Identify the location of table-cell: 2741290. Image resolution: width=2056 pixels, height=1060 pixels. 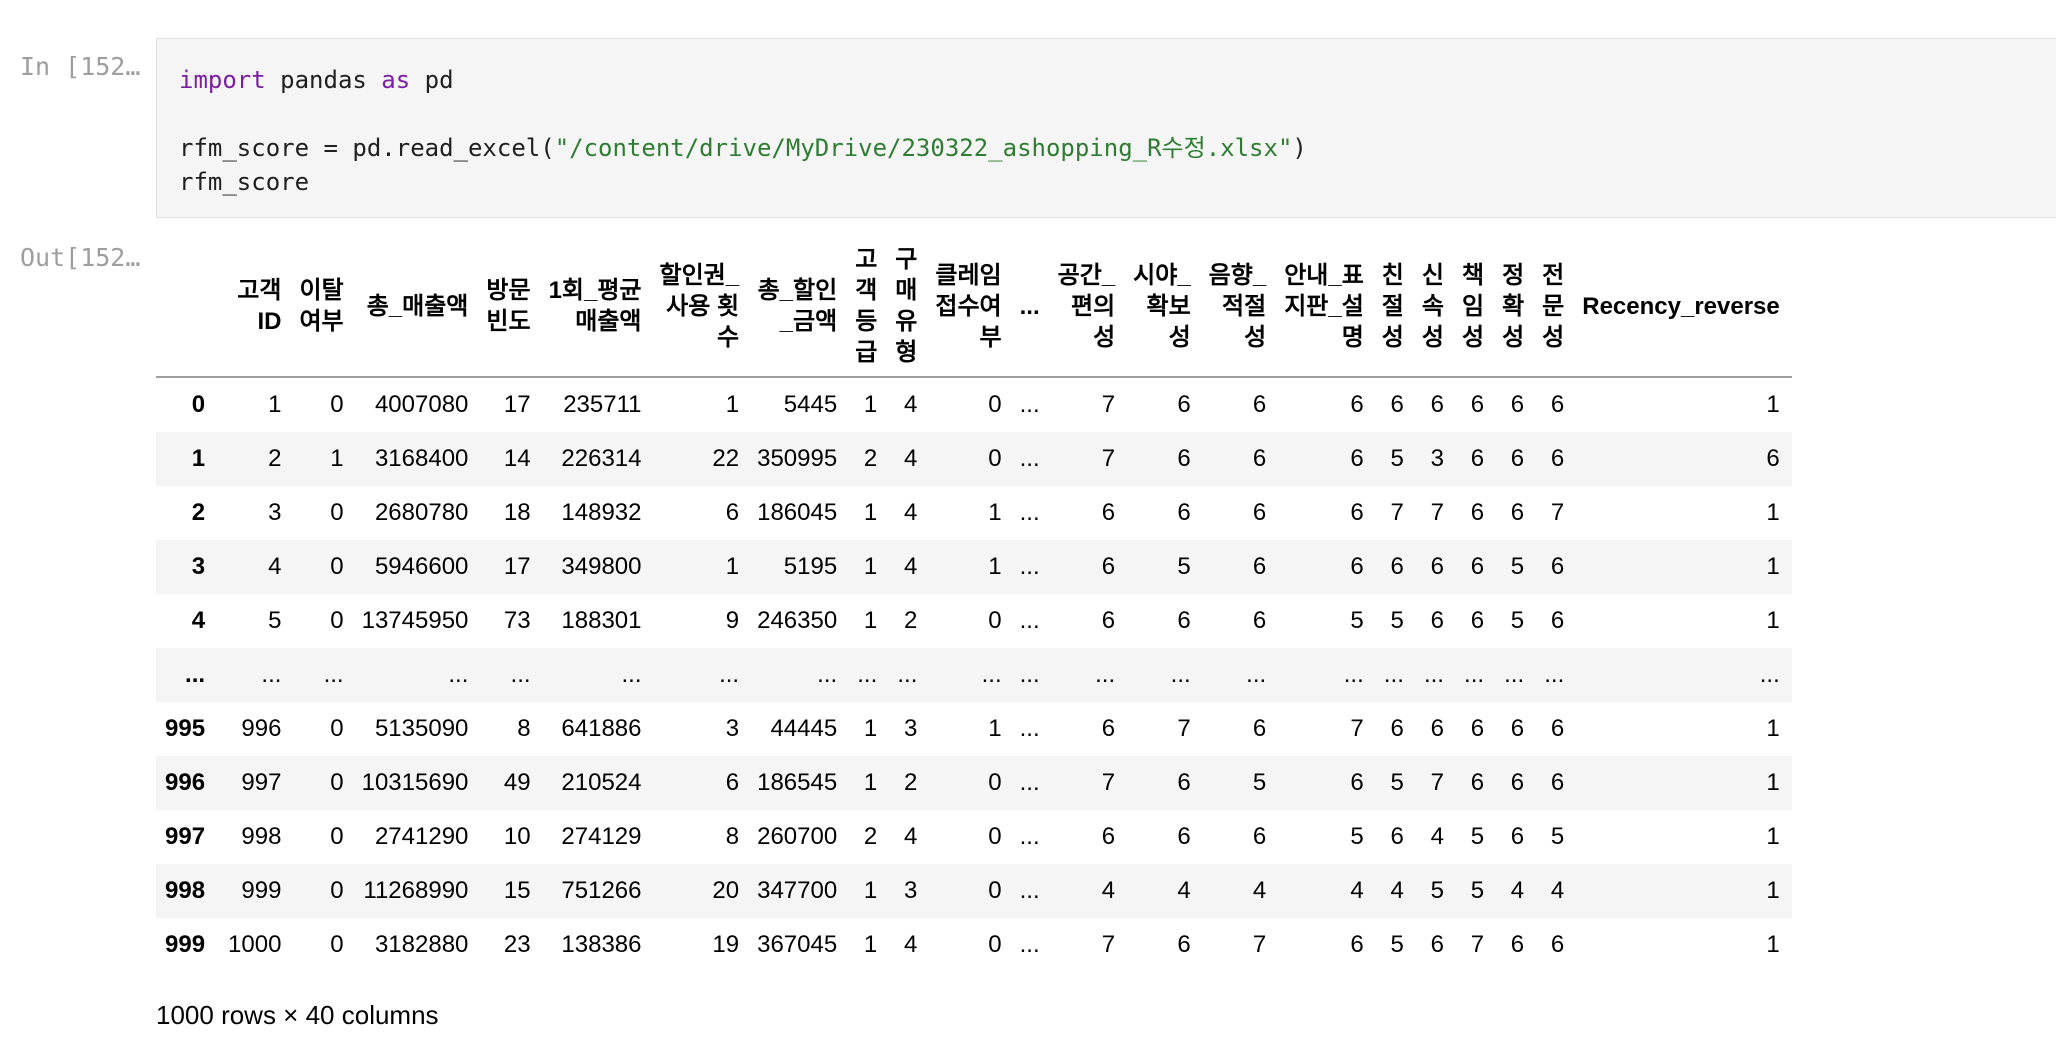
(421, 836).